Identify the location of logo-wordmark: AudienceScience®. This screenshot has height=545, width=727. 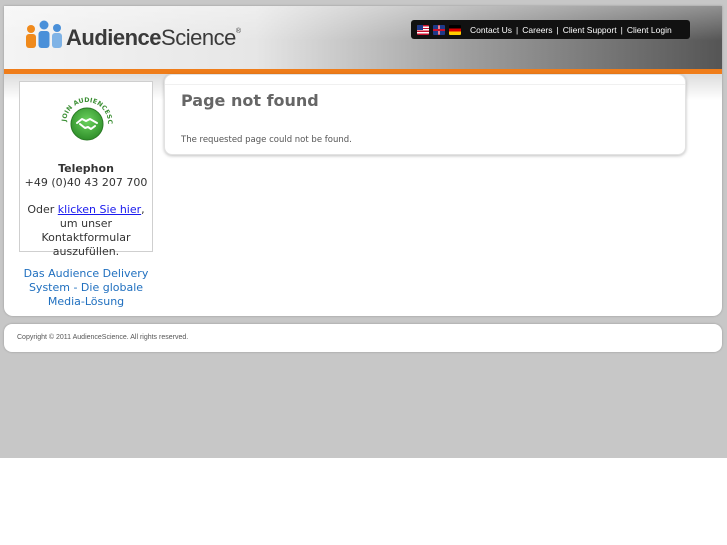
(153, 37).